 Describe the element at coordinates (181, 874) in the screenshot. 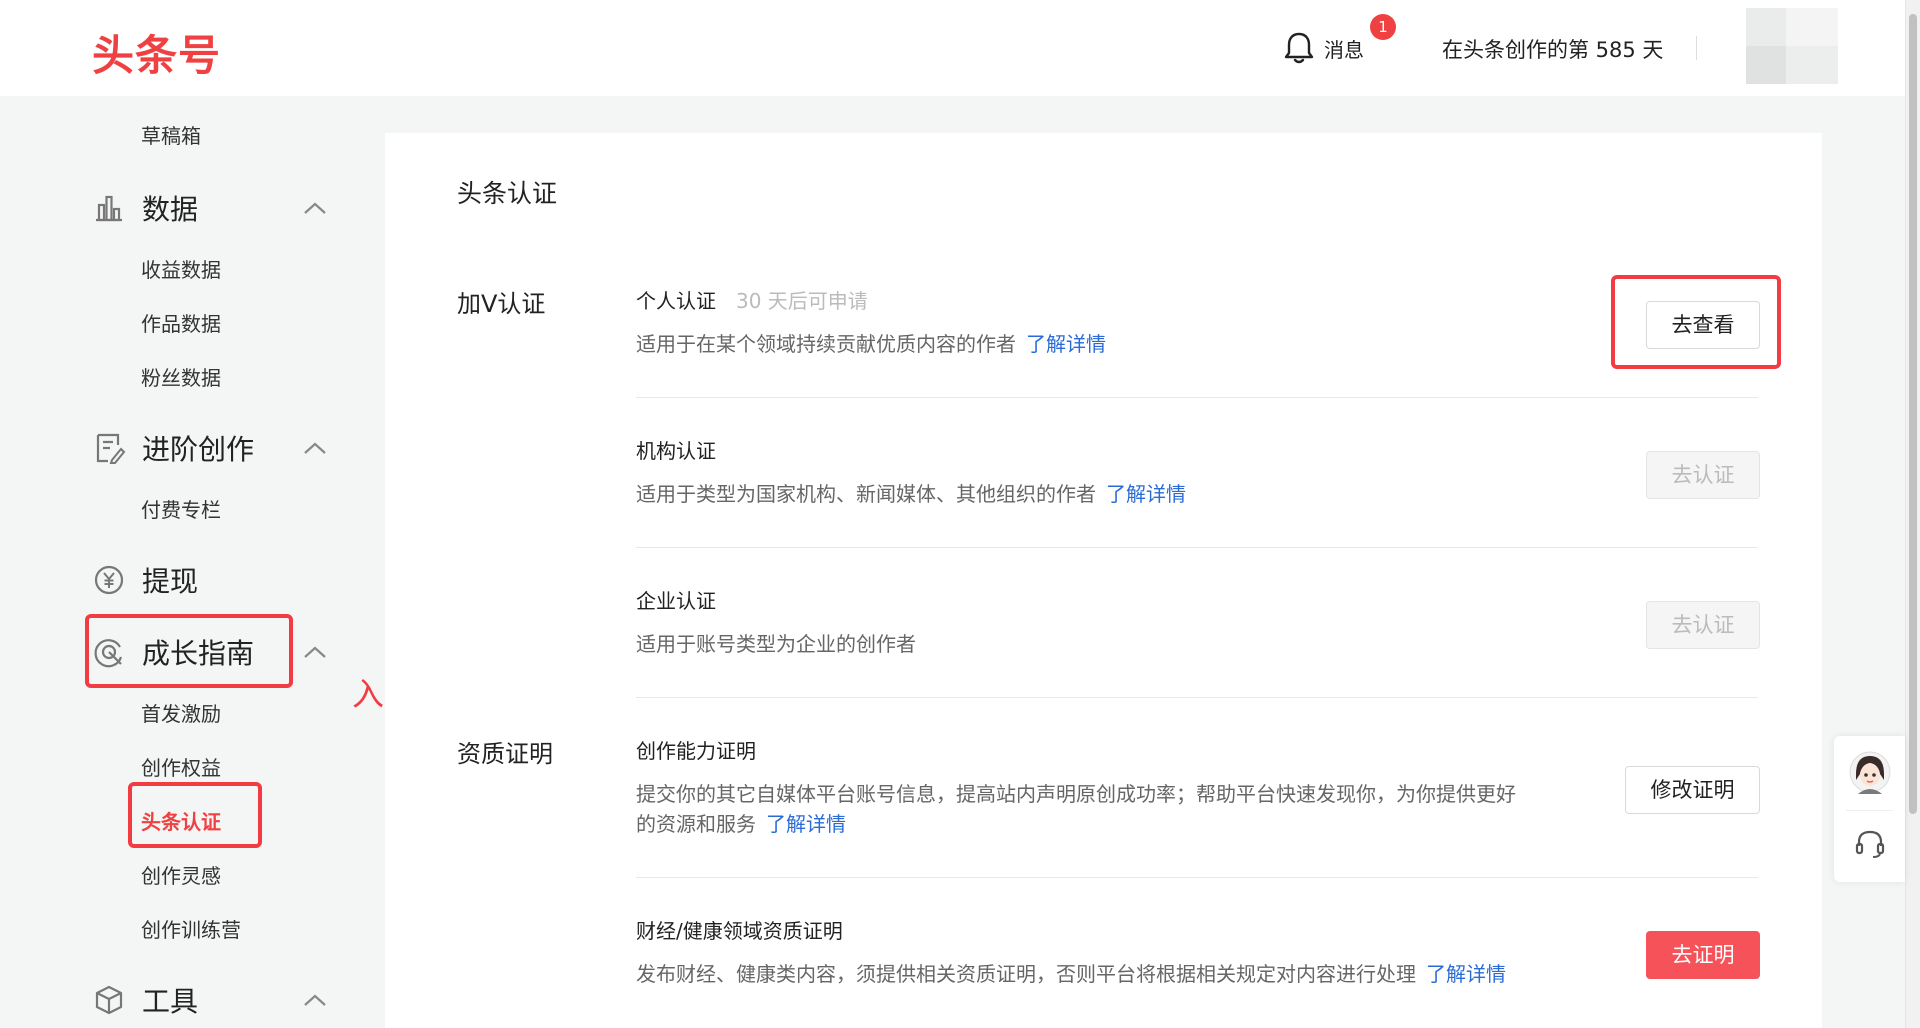

I see `sidebar-item-inspiration: 创作灵感` at that location.